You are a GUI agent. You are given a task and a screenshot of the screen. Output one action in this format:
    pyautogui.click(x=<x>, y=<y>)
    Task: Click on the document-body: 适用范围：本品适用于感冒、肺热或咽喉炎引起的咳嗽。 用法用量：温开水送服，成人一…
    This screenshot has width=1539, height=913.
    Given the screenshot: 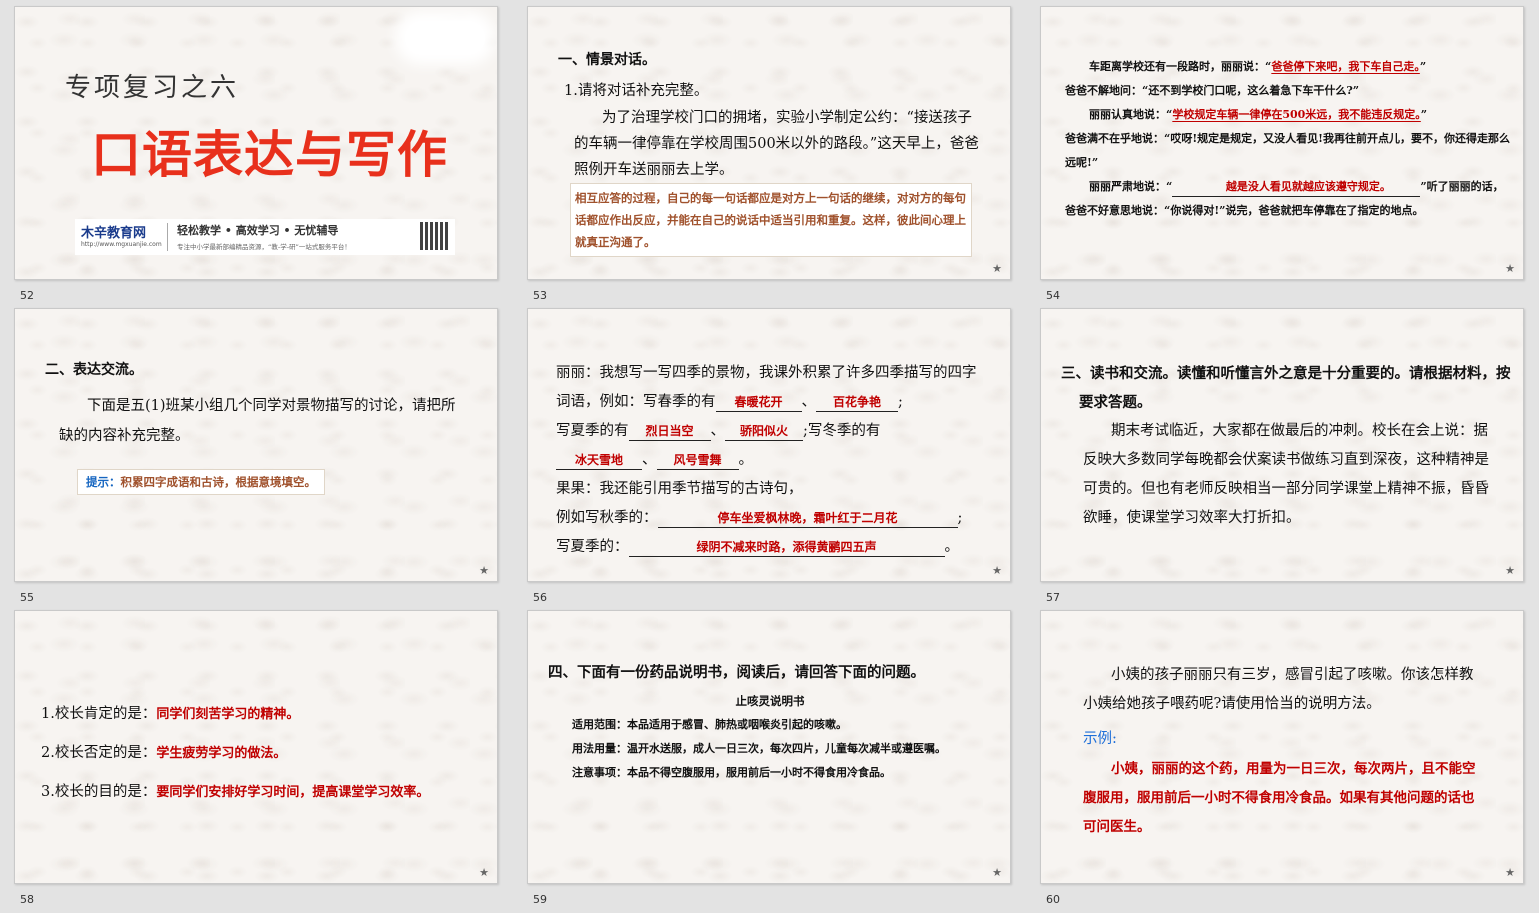 What is the action you would take?
    pyautogui.click(x=770, y=749)
    